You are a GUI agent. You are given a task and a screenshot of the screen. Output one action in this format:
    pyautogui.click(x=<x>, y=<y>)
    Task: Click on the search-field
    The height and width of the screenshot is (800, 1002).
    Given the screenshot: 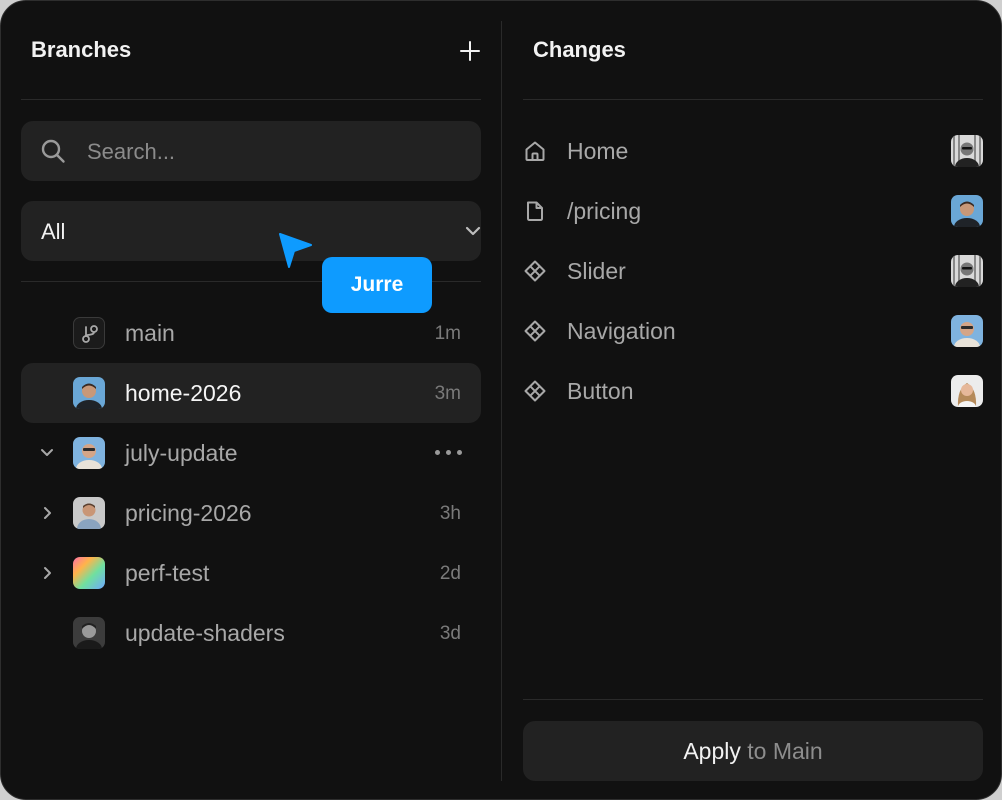 What is the action you would take?
    pyautogui.click(x=251, y=152)
    